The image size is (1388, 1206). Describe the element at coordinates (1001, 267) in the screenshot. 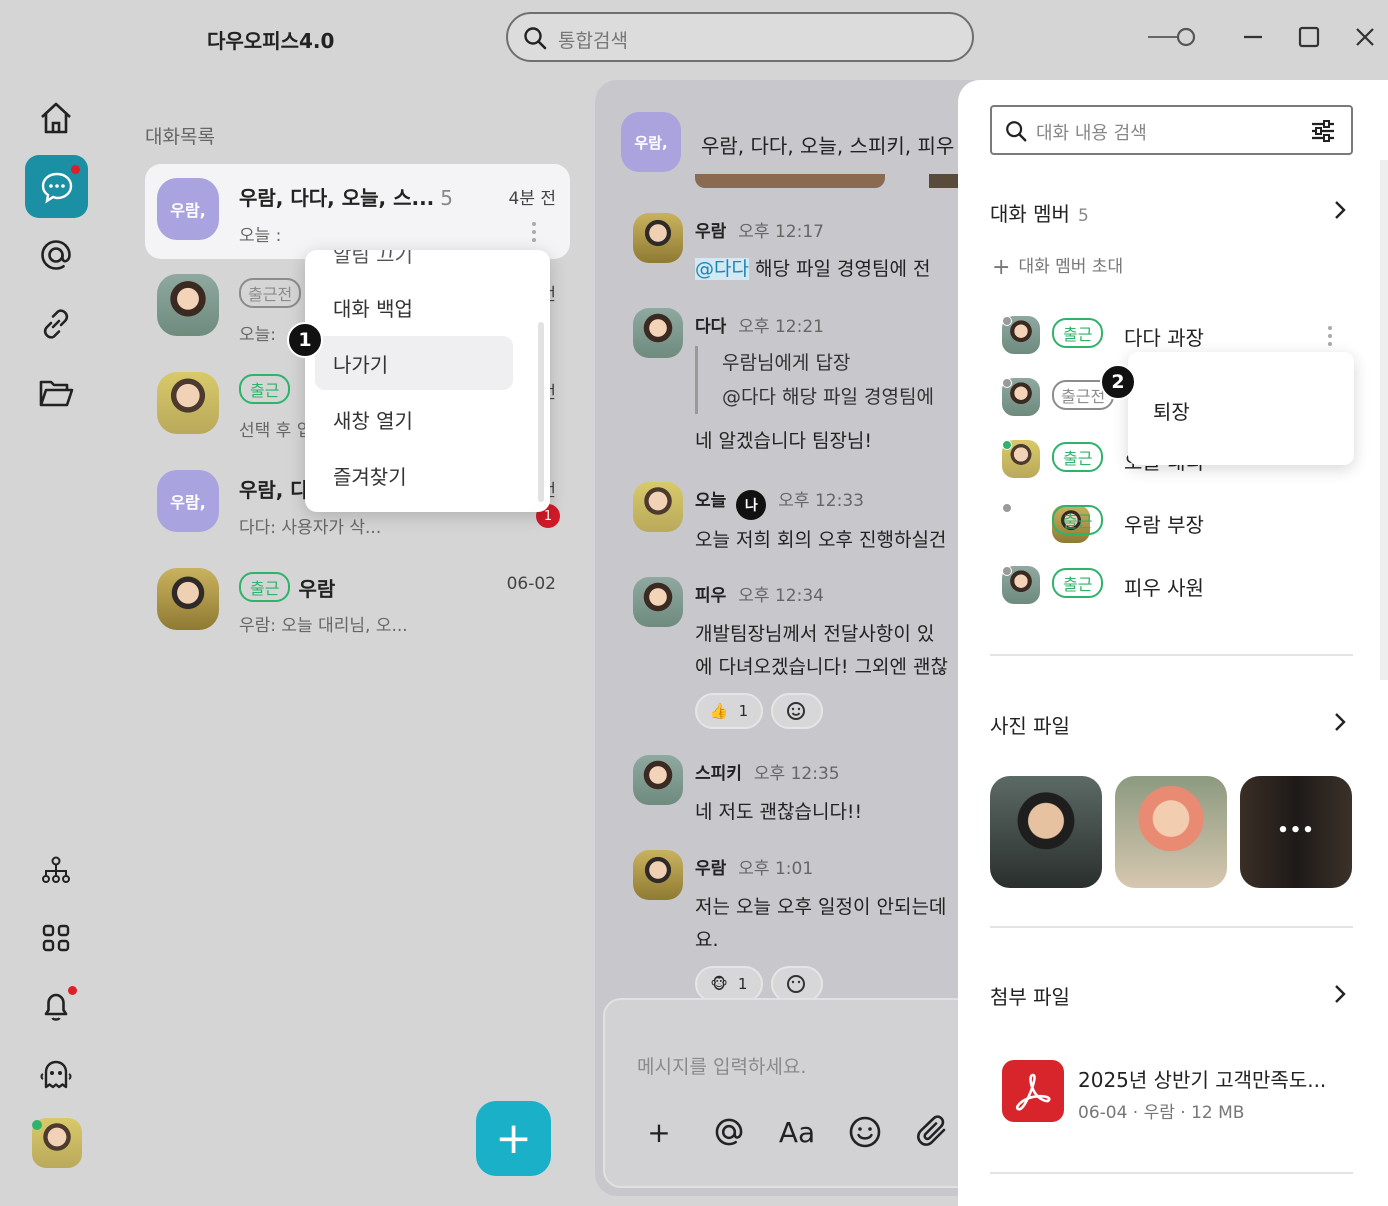

I see `plus-icon: +` at that location.